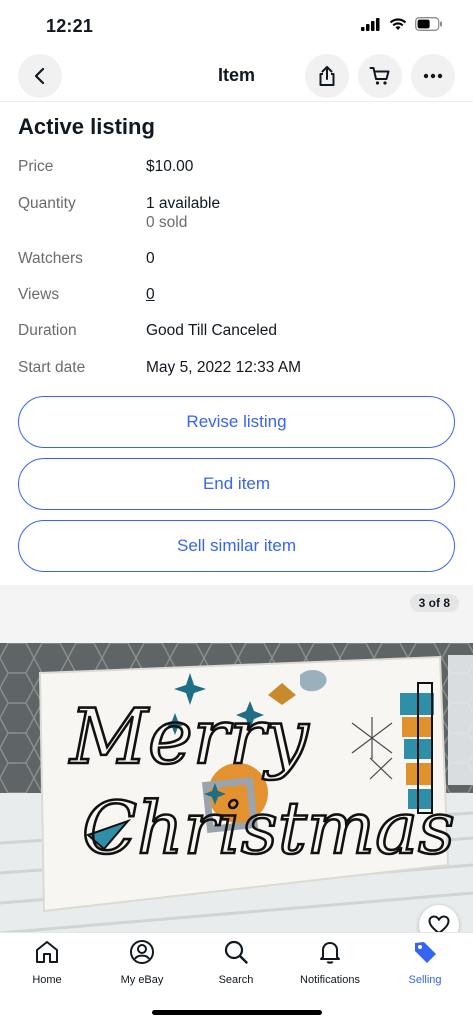 This screenshot has height=1024, width=473. I want to click on page-title: Item, so click(236, 75).